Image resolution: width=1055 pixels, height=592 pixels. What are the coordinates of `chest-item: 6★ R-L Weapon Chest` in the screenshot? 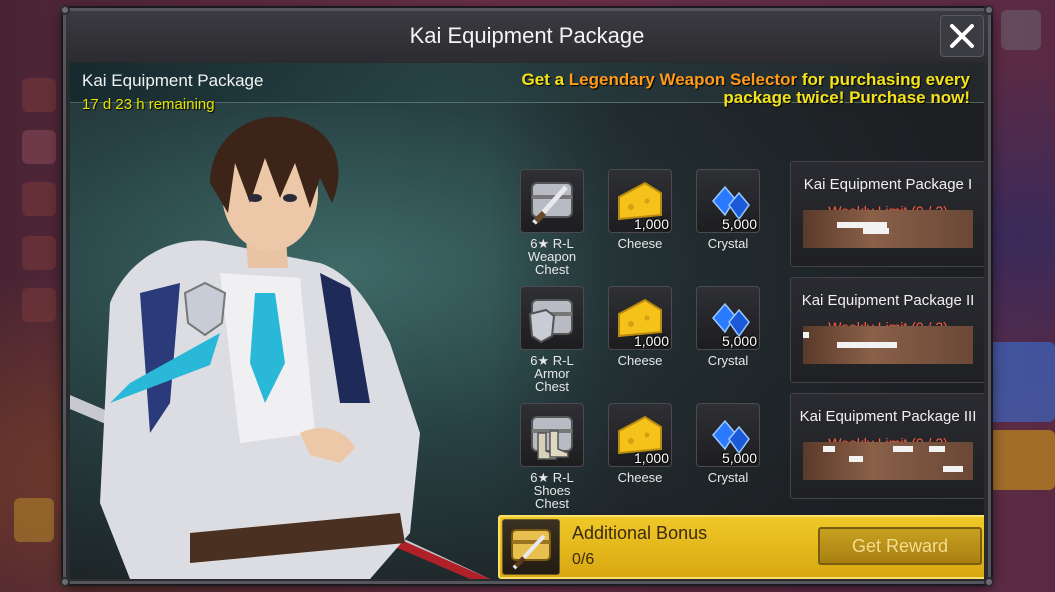 It's located at (552, 222).